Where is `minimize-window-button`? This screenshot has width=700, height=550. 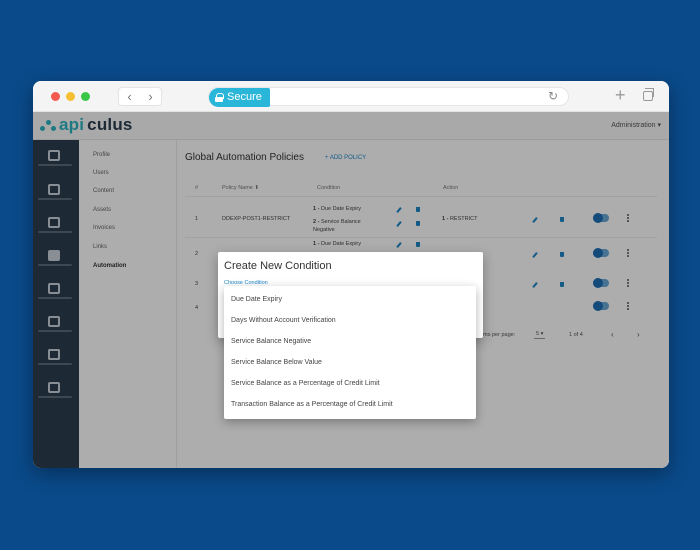
minimize-window-button is located at coordinates (70, 96).